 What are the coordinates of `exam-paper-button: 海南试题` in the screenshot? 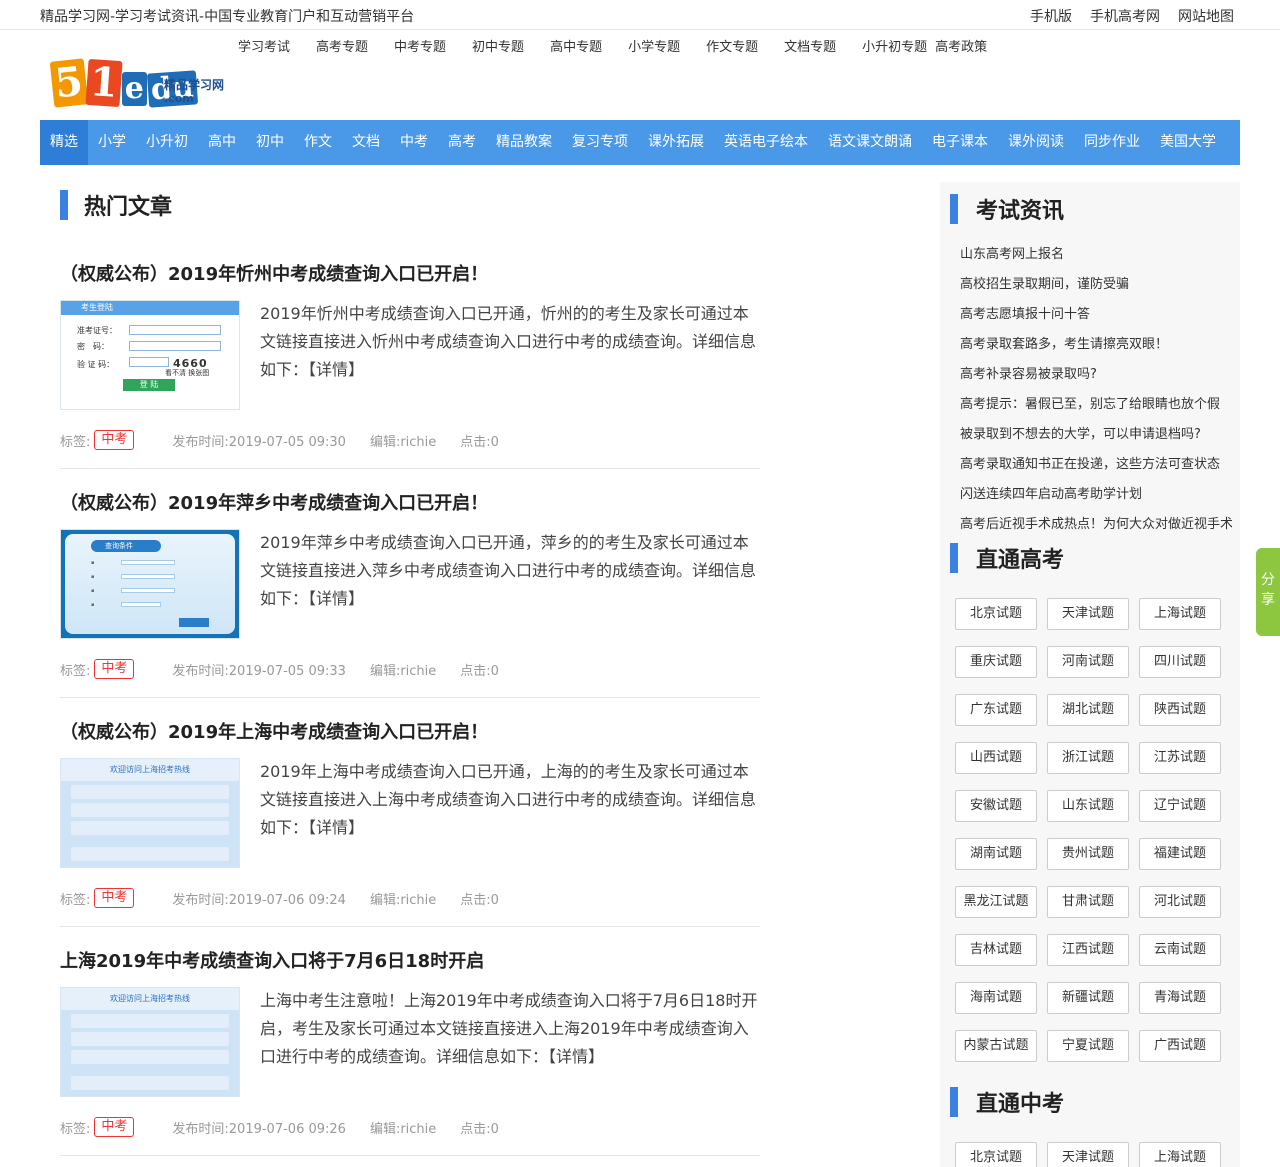 It's located at (996, 998).